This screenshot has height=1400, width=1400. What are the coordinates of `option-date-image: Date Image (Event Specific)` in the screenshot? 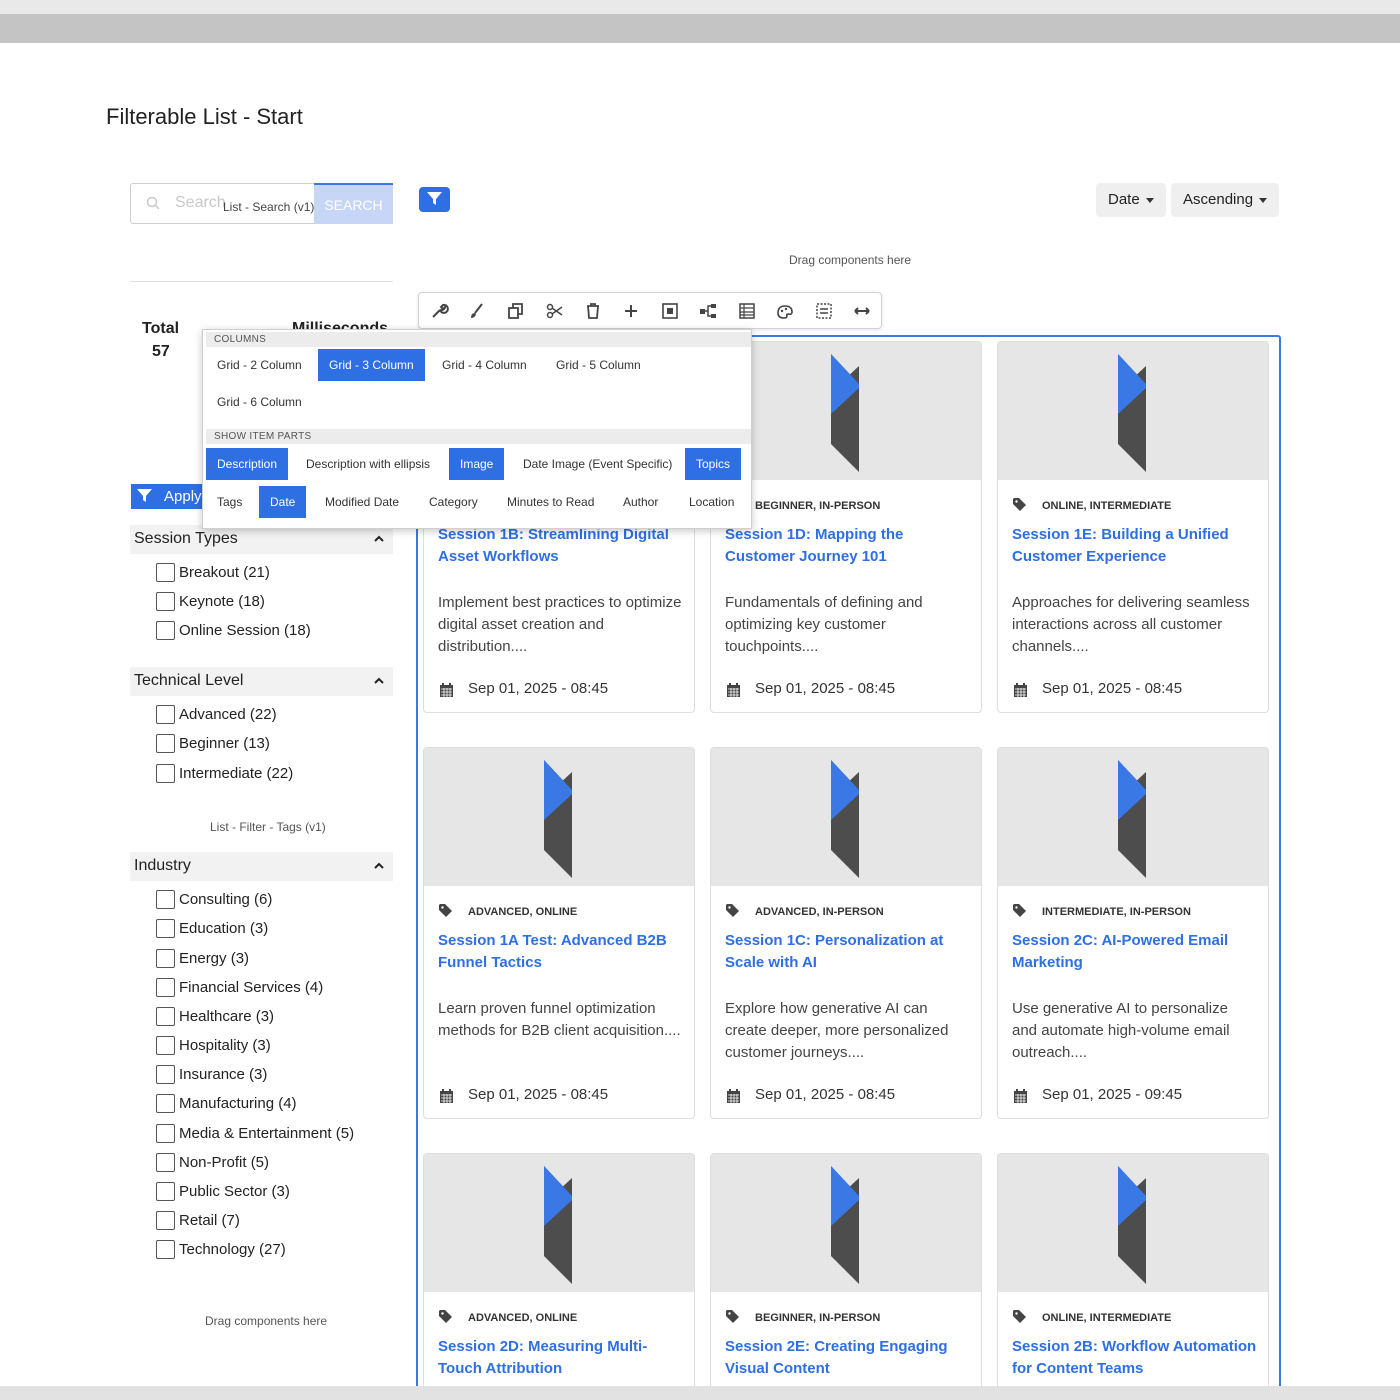 It's located at (597, 464).